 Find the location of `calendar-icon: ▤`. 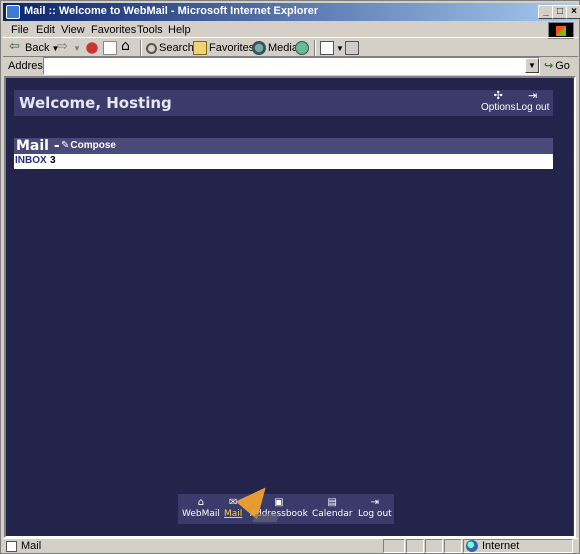

calendar-icon: ▤ is located at coordinates (332, 502).